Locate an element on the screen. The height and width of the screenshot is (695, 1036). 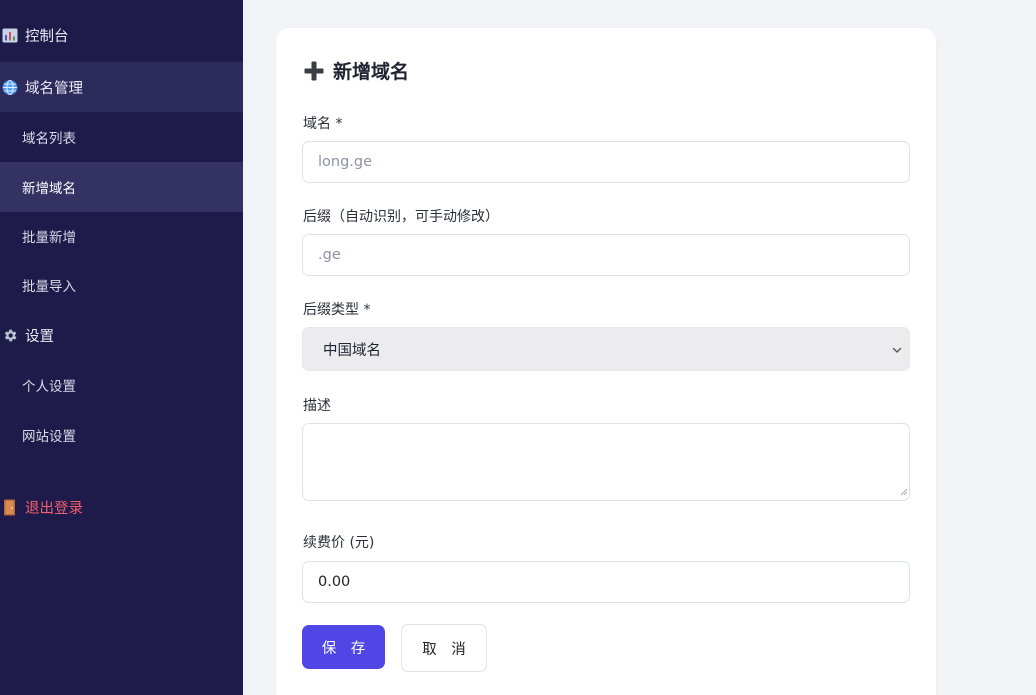
sidebar-item-dashboard: 控制台 is located at coordinates (121, 35).